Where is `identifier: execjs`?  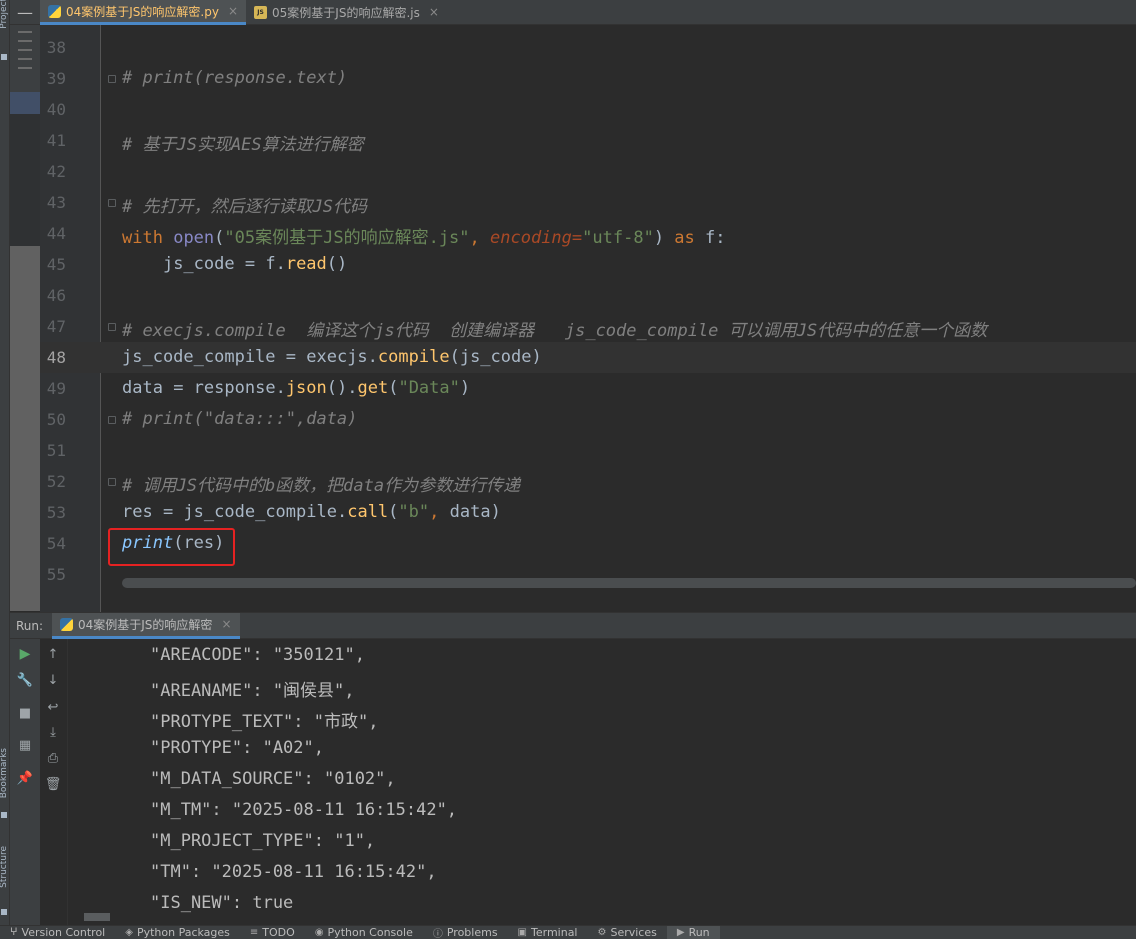
identifier: execjs is located at coordinates (337, 357).